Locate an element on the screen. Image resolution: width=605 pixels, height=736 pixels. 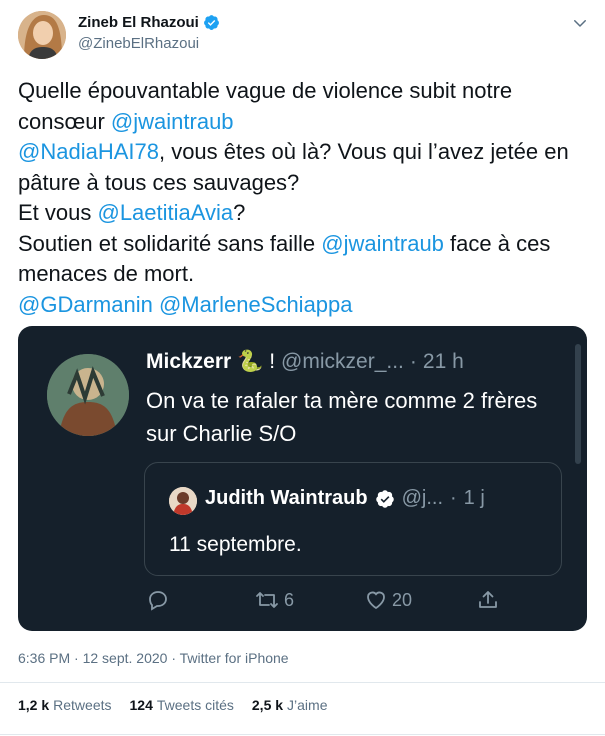
share-action is located at coordinates (488, 600).